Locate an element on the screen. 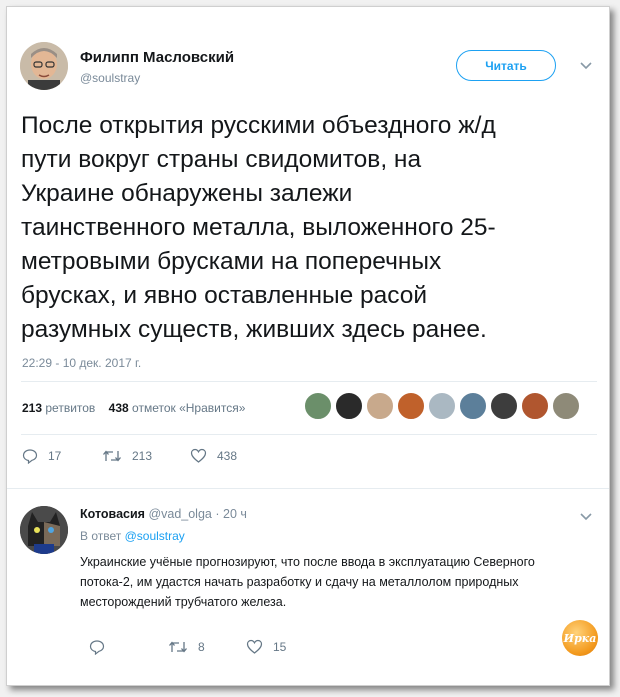  reply-count: 17 is located at coordinates (55, 456).